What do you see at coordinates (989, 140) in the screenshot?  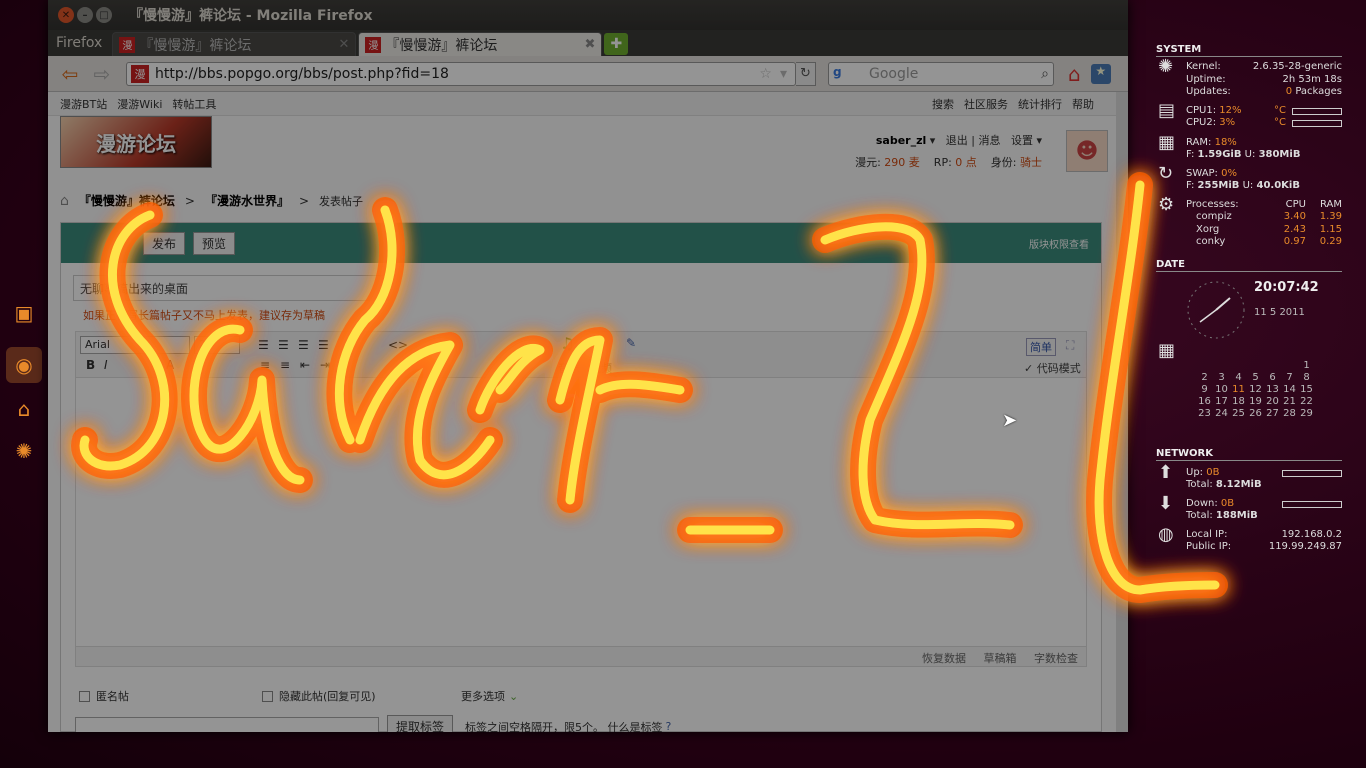 I see `messages-link: 消息` at bounding box center [989, 140].